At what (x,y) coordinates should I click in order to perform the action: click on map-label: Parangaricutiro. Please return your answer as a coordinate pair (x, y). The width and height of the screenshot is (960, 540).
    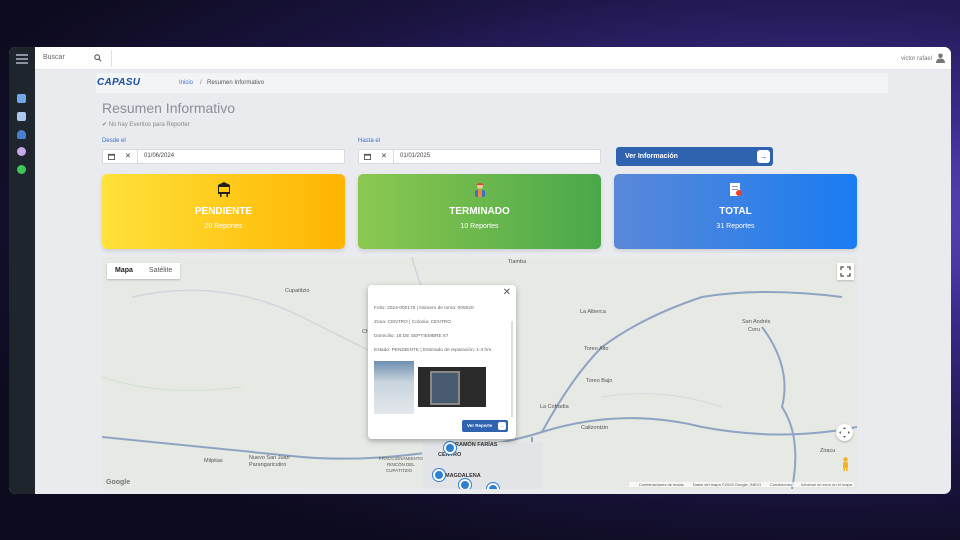
    Looking at the image, I should click on (268, 465).